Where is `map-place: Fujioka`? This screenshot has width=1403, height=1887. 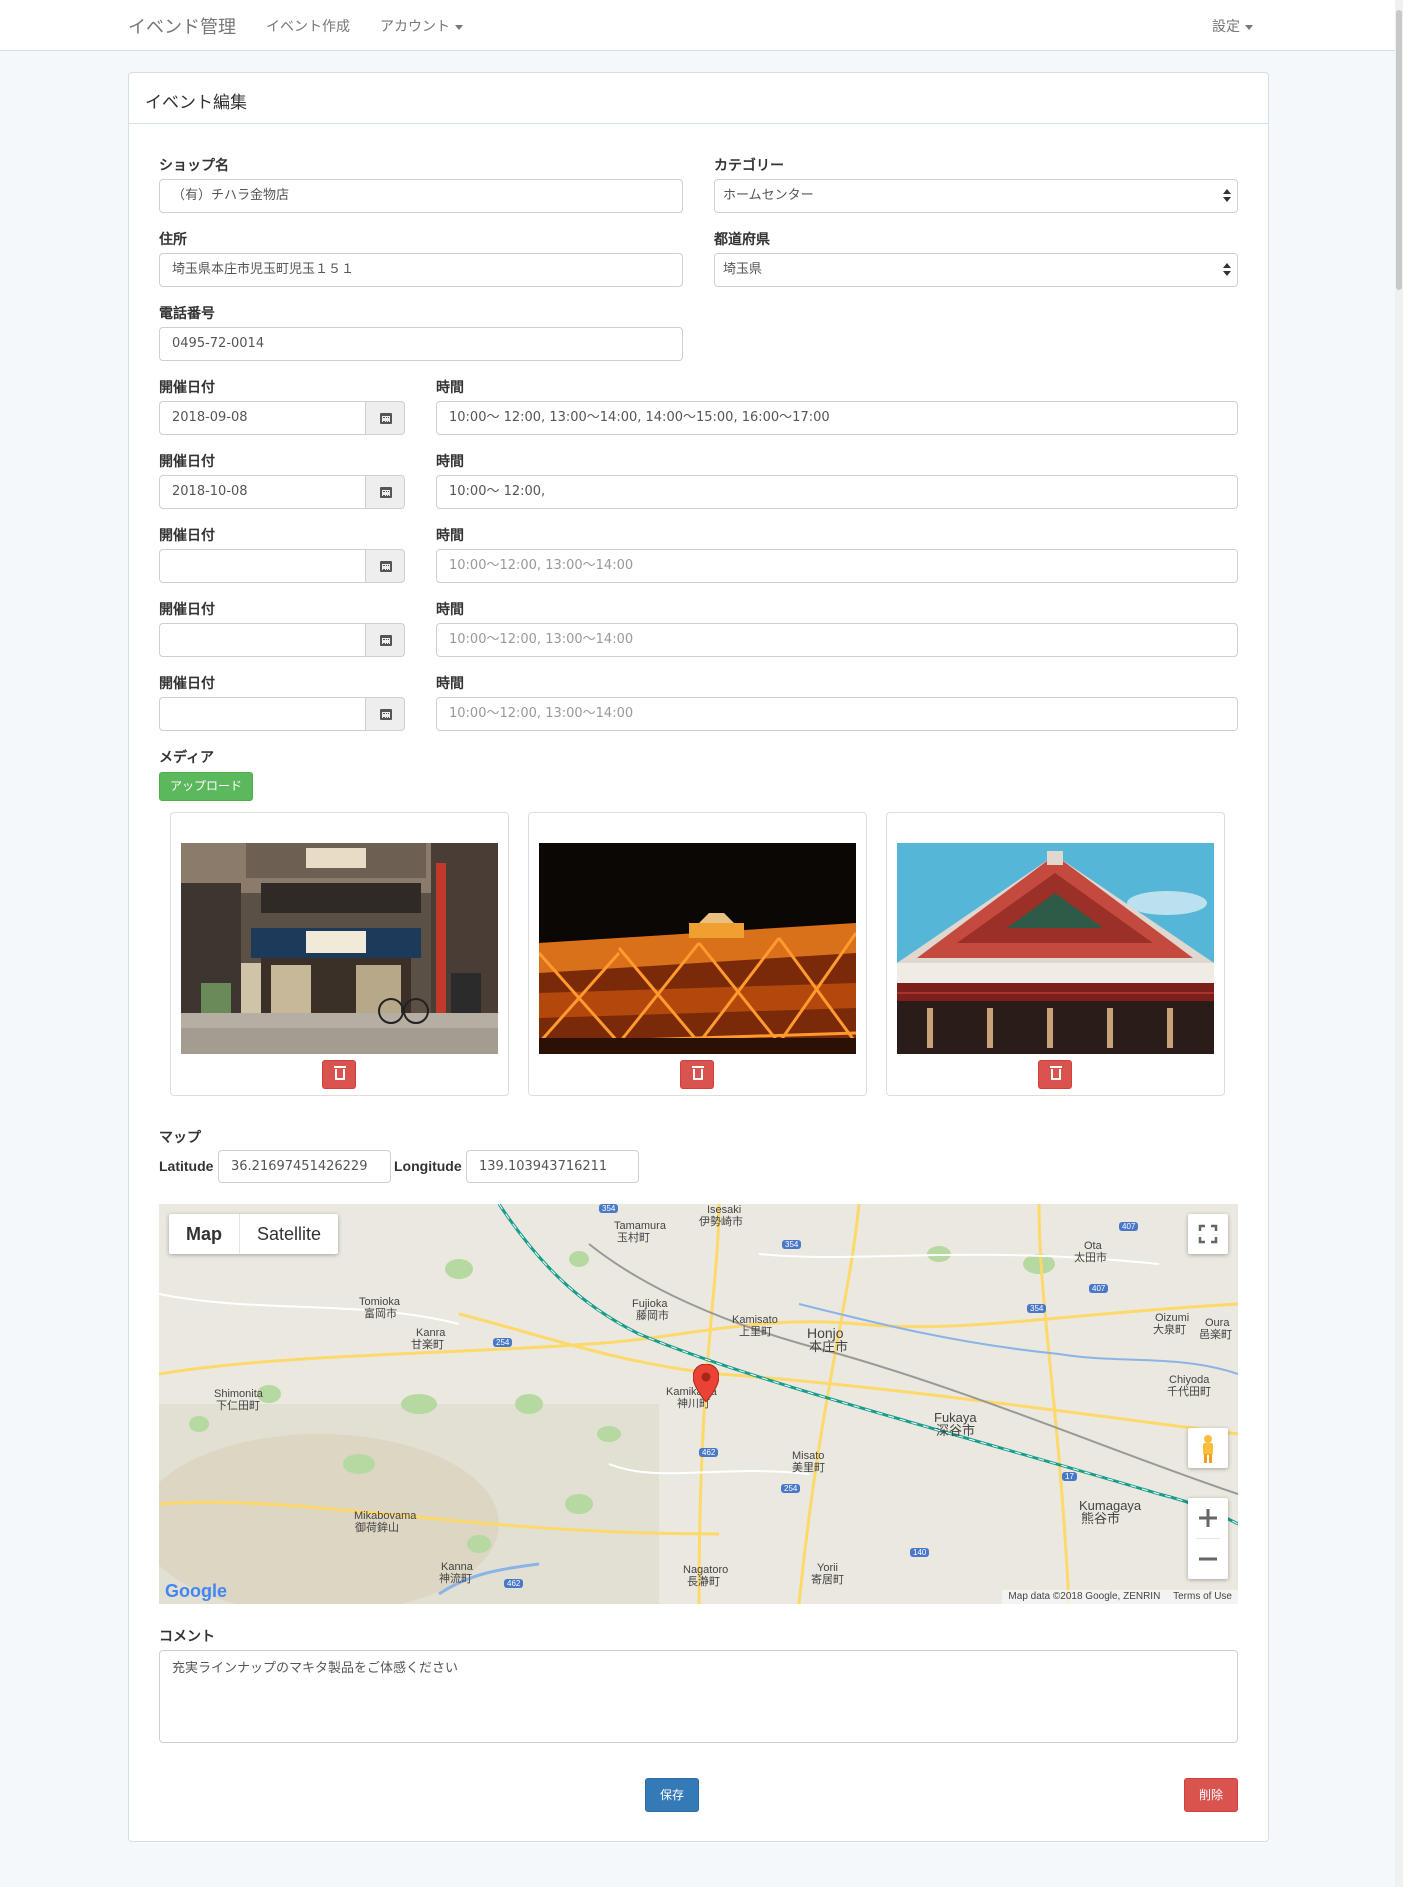
map-place: Fujioka is located at coordinates (650, 1304).